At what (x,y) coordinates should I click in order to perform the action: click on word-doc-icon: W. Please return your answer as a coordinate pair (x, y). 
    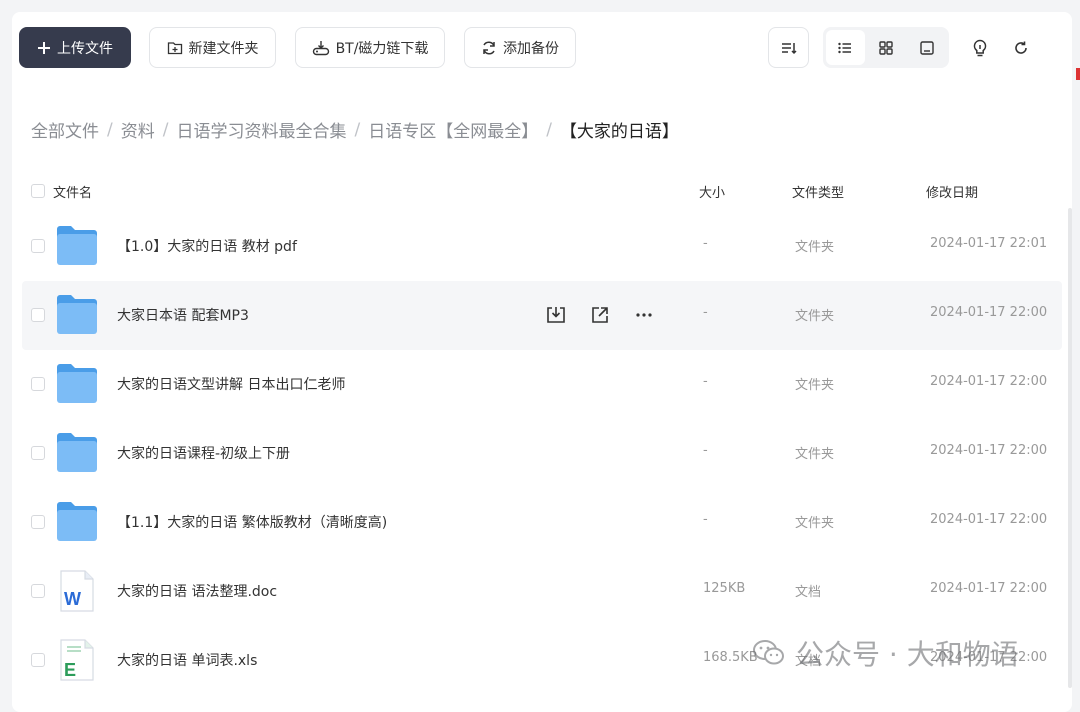
    Looking at the image, I should click on (77, 591).